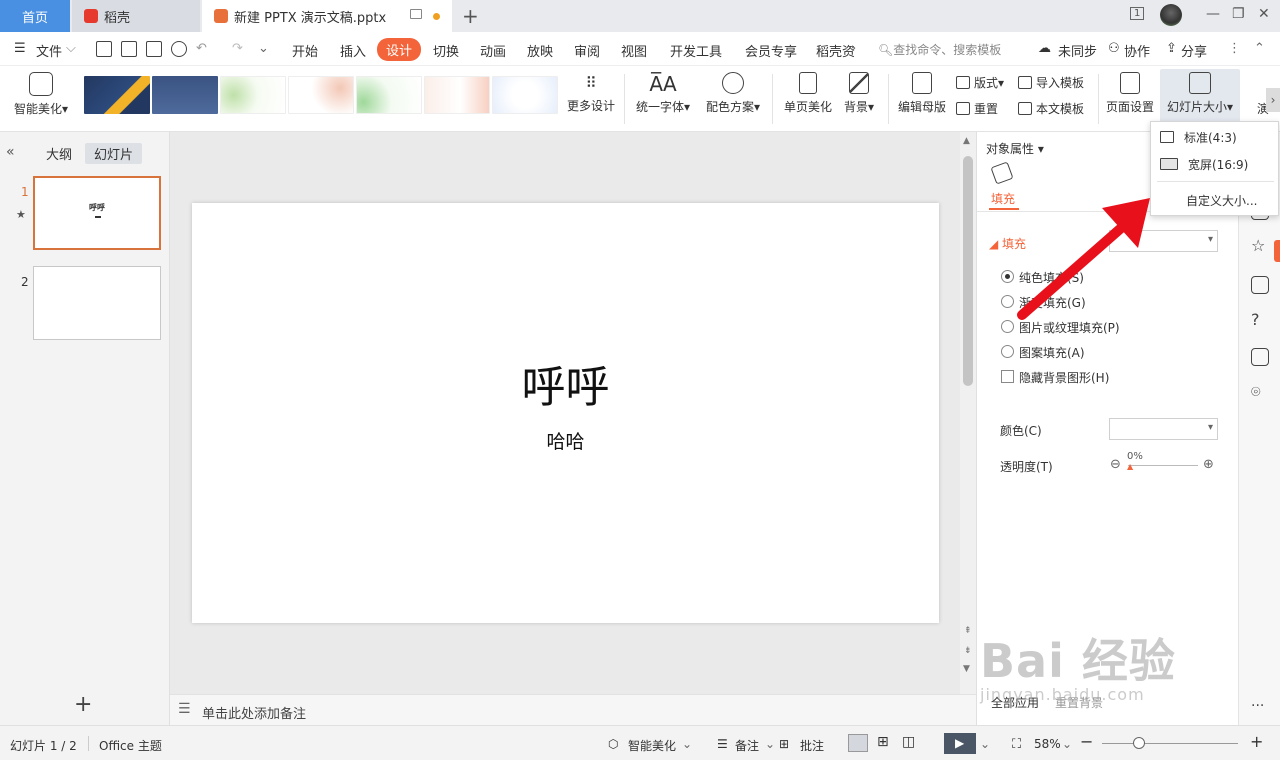 This screenshot has width=1280, height=760. Describe the element at coordinates (493, 50) in the screenshot. I see `menu-animation: 动画` at that location.